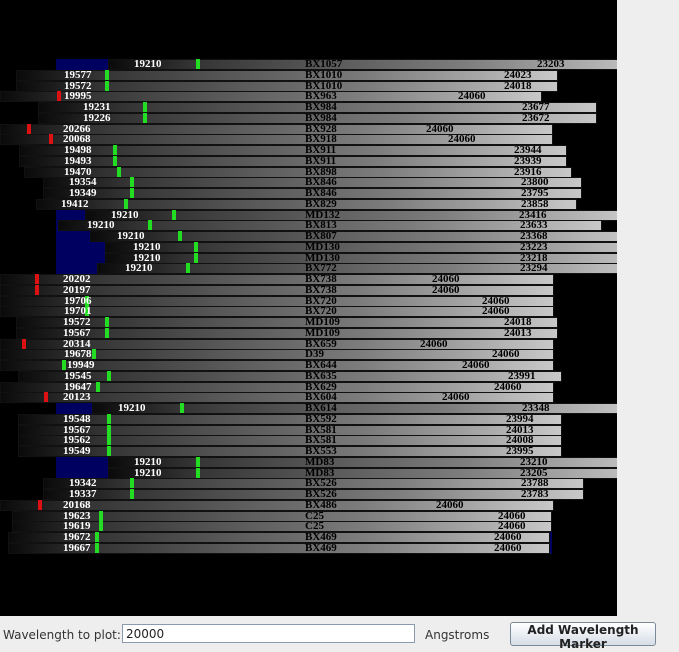 The image size is (679, 652). Describe the element at coordinates (321, 548) in the screenshot. I see `object-name-label: BX469` at that location.